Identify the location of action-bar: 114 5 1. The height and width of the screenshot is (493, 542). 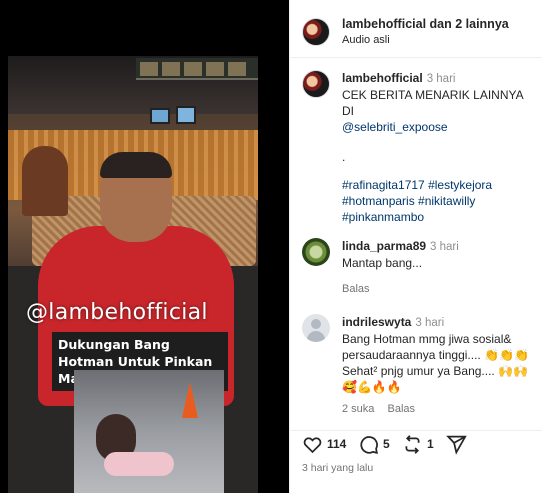
(416, 444).